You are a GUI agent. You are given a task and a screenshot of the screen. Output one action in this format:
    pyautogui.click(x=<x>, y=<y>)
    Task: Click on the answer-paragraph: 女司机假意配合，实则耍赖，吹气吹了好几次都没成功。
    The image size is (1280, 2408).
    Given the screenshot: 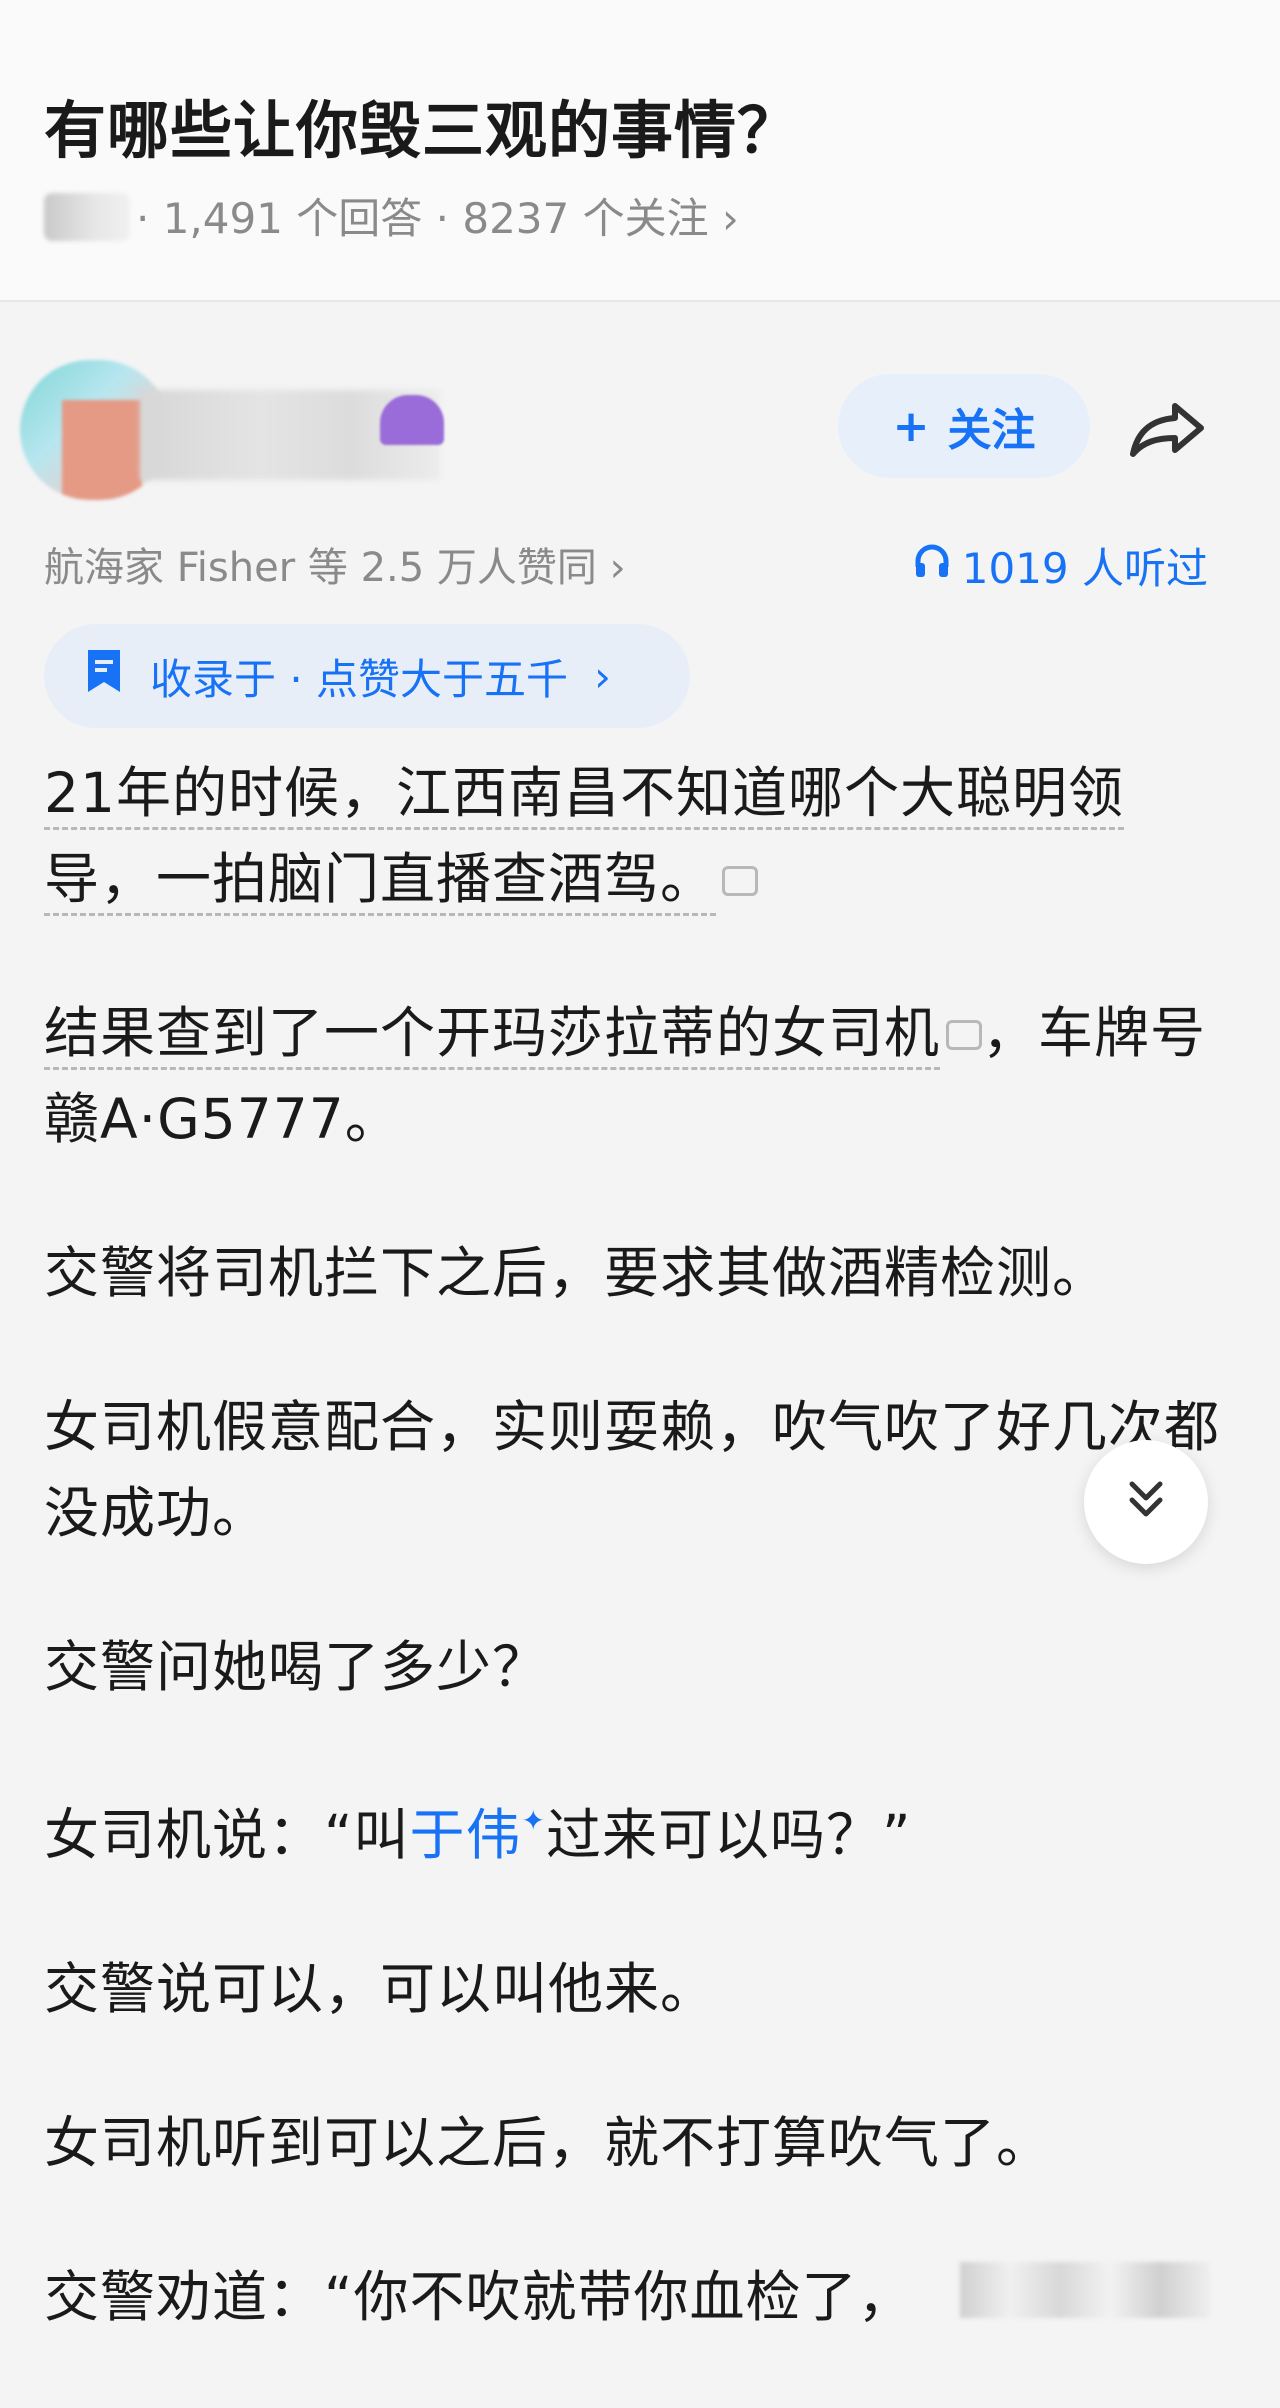 What is the action you would take?
    pyautogui.click(x=632, y=1470)
    